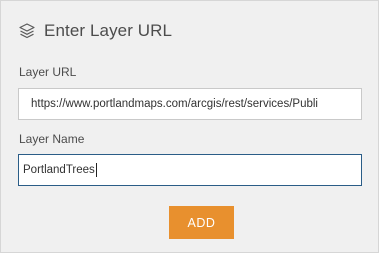 The height and width of the screenshot is (253, 379). What do you see at coordinates (27, 31) in the screenshot?
I see `layers-icon` at bounding box center [27, 31].